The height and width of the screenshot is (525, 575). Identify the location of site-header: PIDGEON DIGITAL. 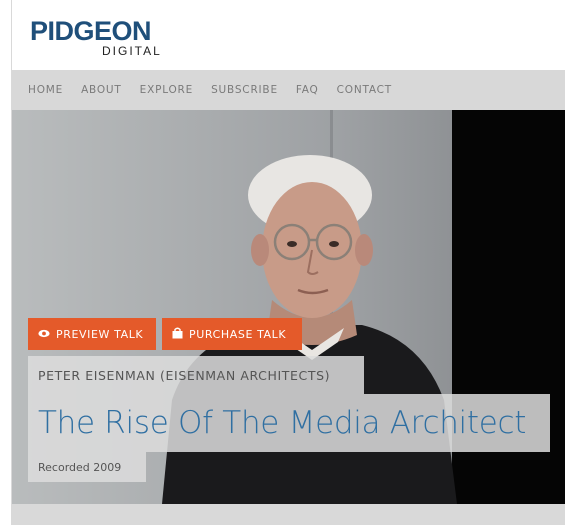
(288, 35).